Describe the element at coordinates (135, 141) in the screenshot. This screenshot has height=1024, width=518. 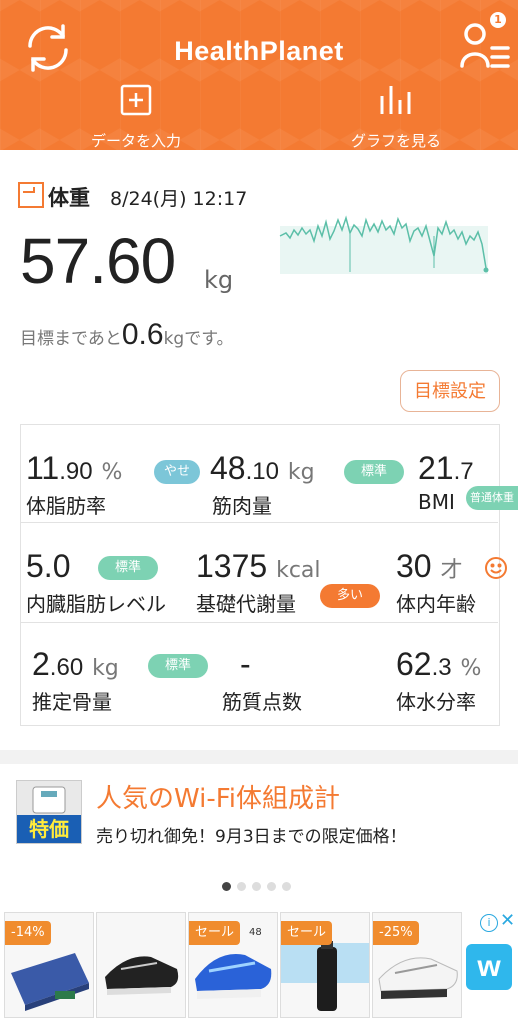
I see `data-input-label: データを入力` at that location.